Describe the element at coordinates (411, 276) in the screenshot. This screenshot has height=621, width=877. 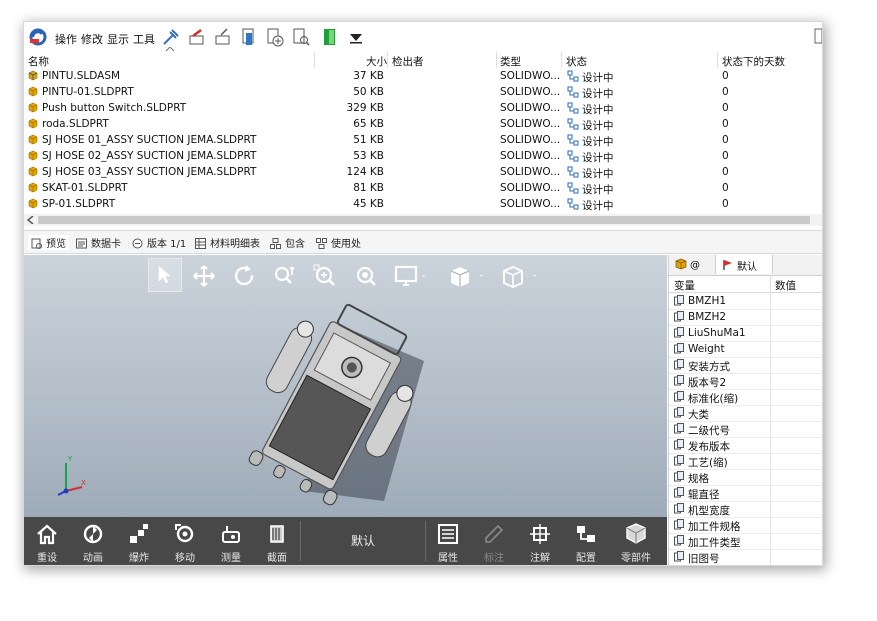
I see `display-style-icon` at that location.